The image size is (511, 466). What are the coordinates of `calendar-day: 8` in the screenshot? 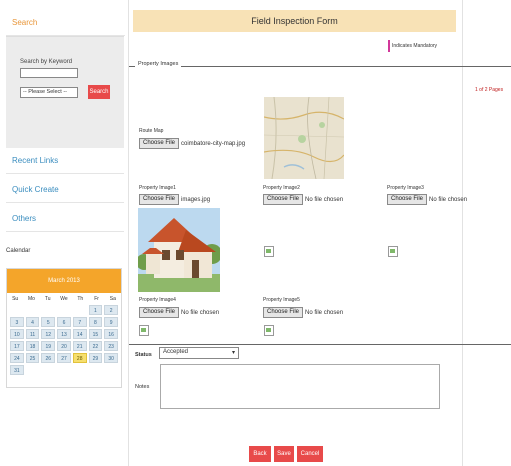 It's located at (95, 322).